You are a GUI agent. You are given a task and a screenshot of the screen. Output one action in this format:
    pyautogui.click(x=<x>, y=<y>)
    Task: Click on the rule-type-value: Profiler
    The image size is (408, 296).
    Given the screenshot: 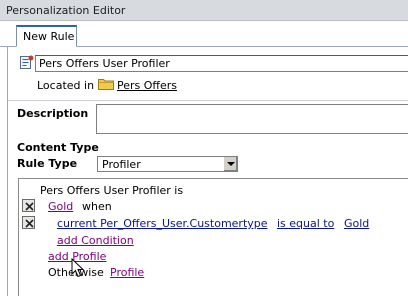 What is the action you would take?
    pyautogui.click(x=121, y=164)
    